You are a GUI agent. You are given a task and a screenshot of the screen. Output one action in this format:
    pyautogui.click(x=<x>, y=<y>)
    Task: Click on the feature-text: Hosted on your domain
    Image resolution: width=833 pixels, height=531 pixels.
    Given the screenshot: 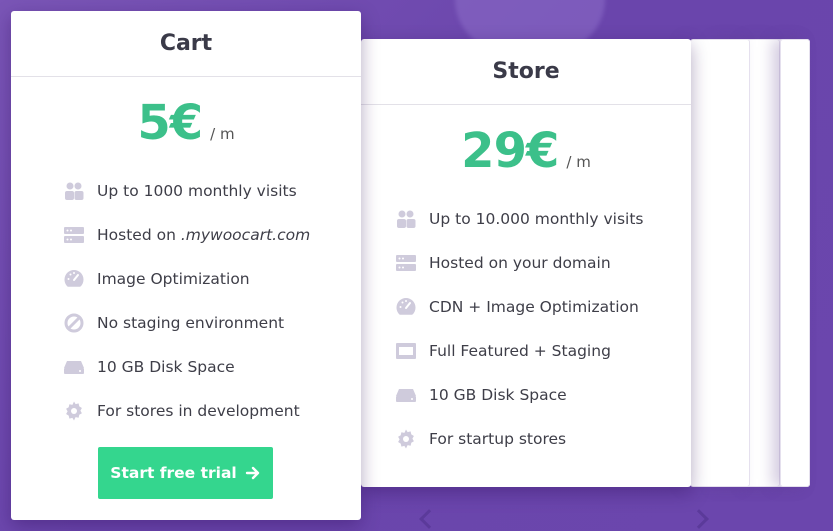 What is the action you would take?
    pyautogui.click(x=520, y=263)
    